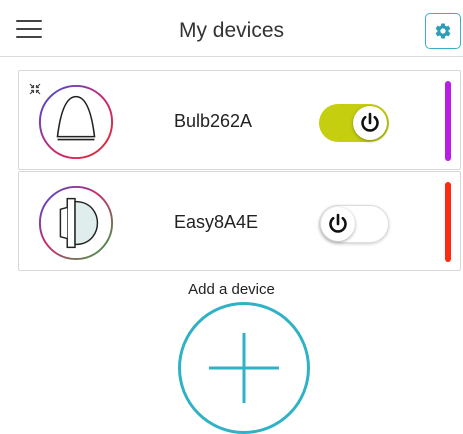 The width and height of the screenshot is (463, 434). I want to click on settings-button, so click(443, 31).